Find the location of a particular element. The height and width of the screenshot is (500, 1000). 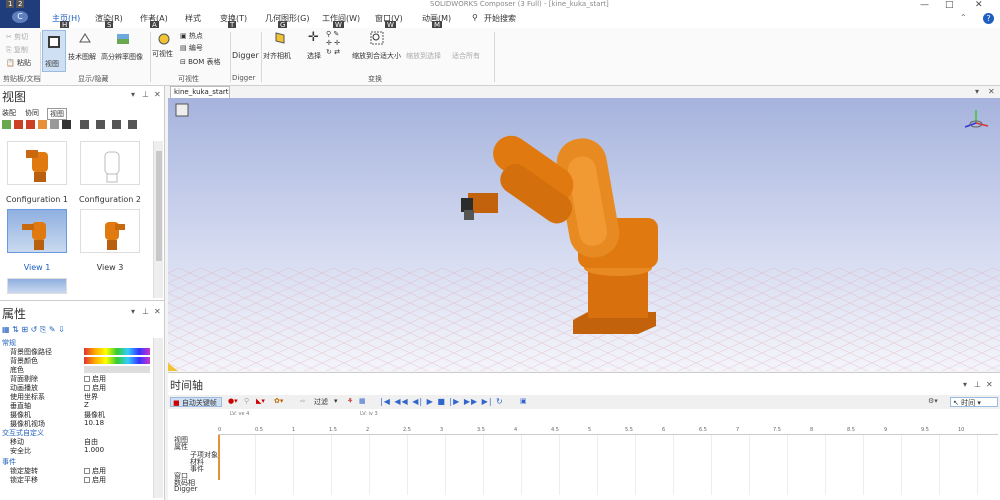

prop-row: 使用坐标系 世界 is located at coordinates (77, 396).